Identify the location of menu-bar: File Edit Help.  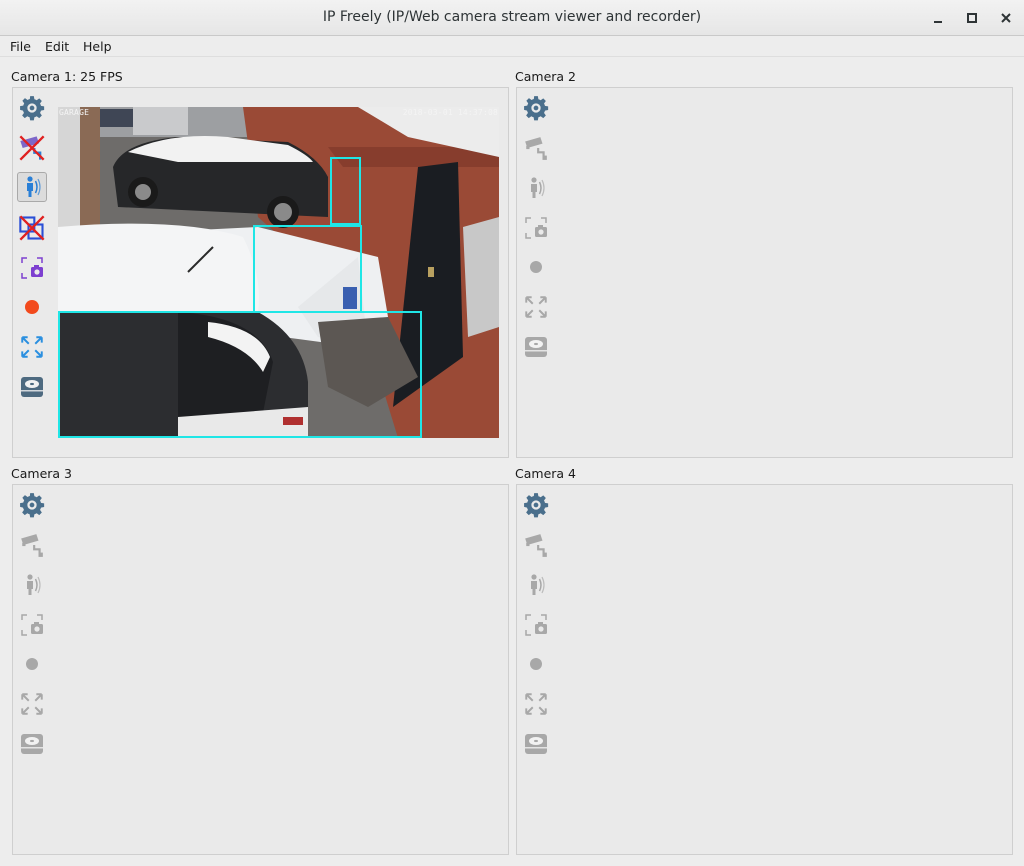
(512, 47).